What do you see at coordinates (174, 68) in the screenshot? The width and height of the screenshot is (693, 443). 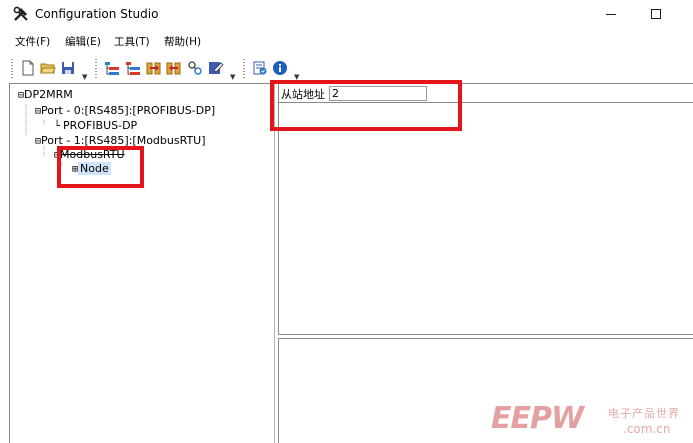 I see `download-icon` at bounding box center [174, 68].